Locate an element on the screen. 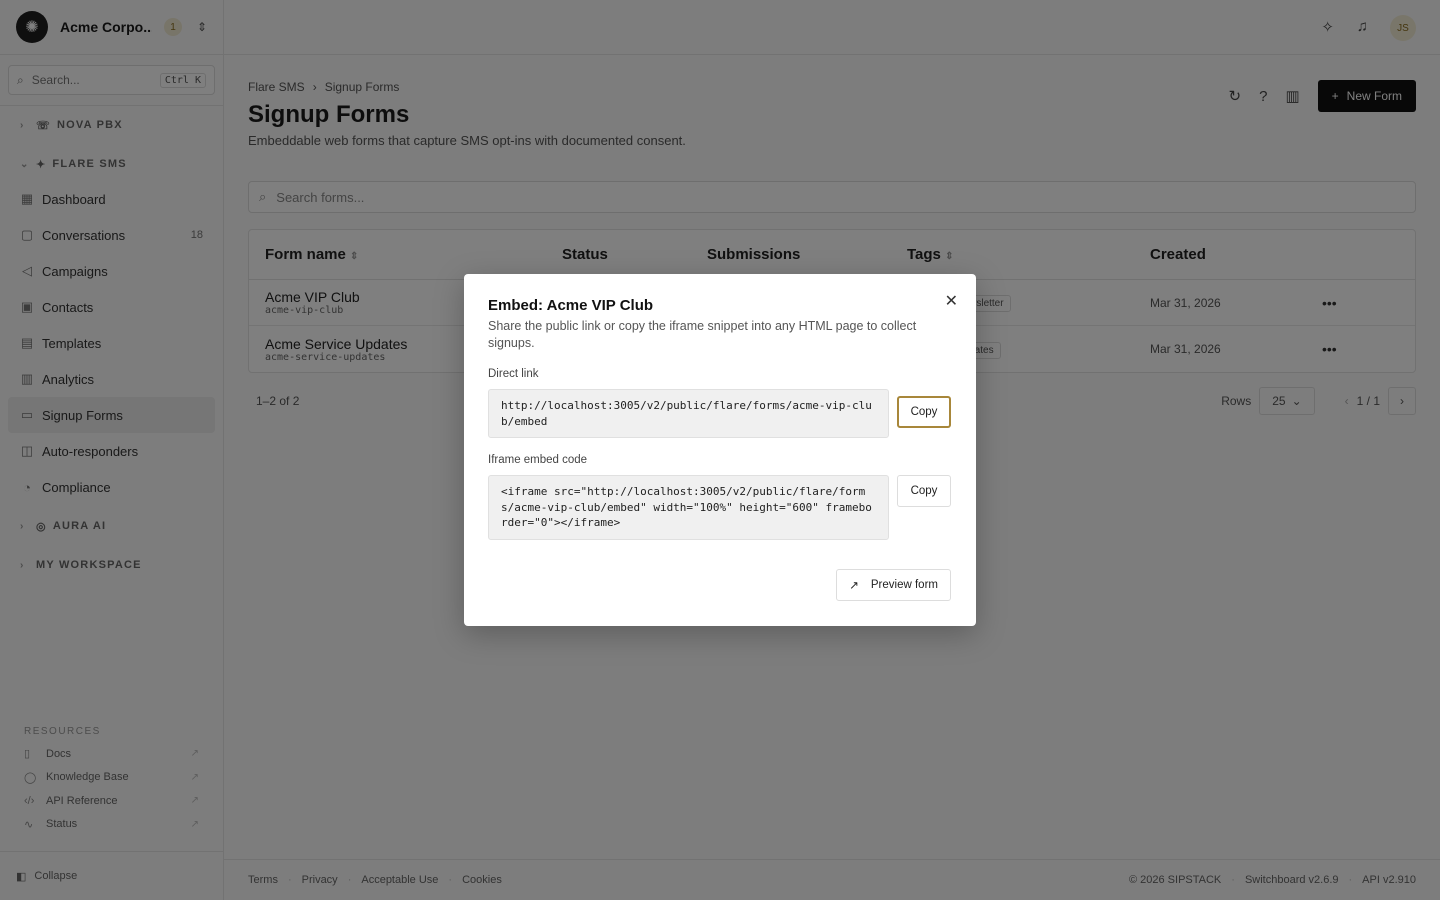  copy-iframe-button: Copy is located at coordinates (924, 491).